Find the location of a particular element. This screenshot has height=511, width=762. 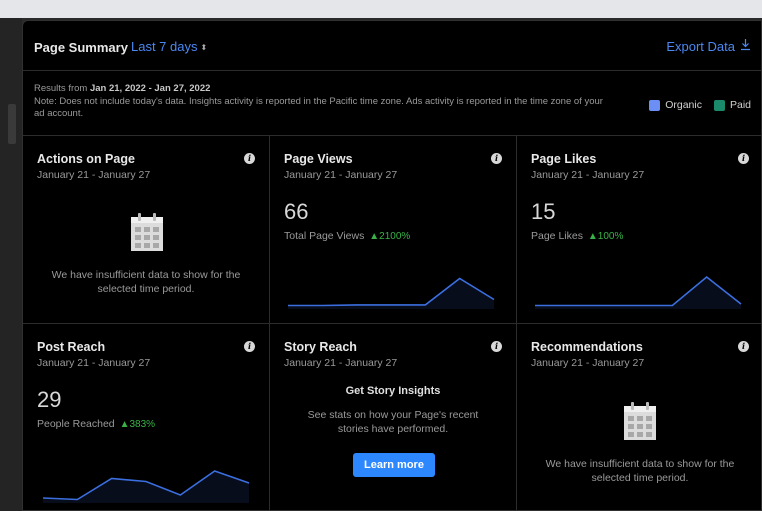

metric-subtitle: Page Likes ▲100% is located at coordinates (577, 236).